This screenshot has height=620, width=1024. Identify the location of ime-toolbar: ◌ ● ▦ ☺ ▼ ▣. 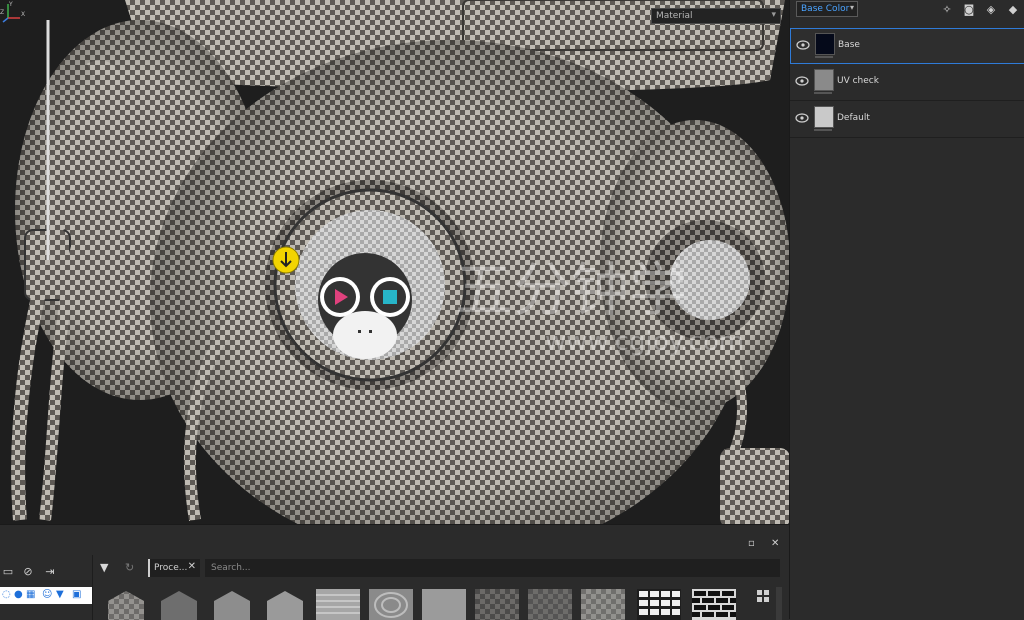
(46, 595).